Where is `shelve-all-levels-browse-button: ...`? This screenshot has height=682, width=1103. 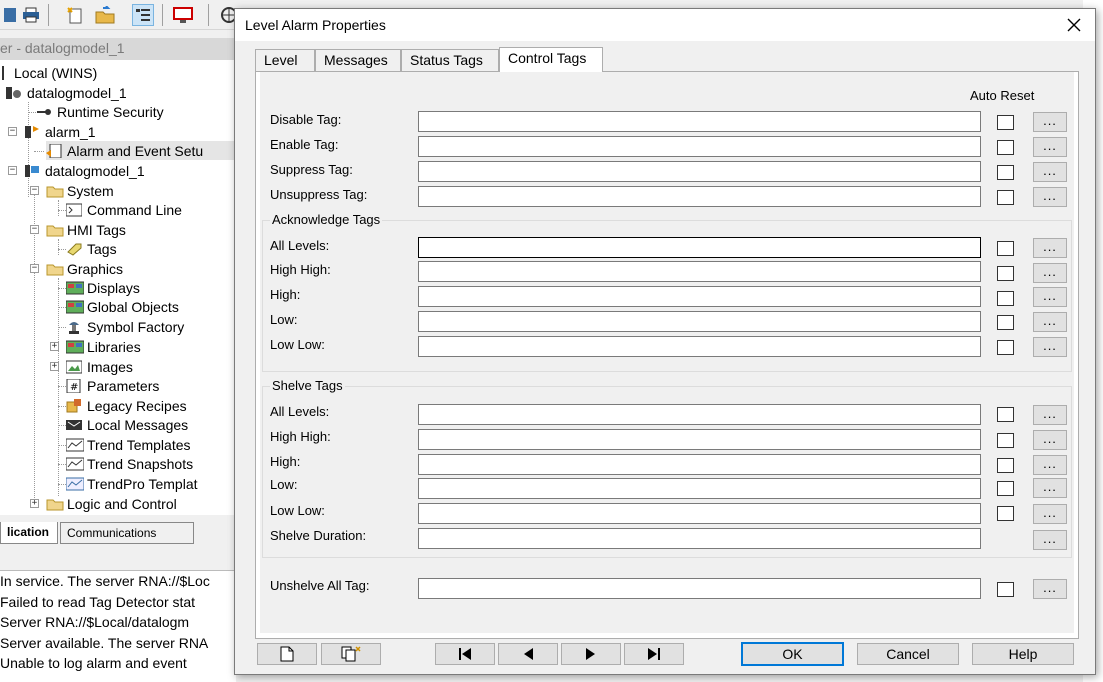
shelve-all-levels-browse-button: ... is located at coordinates (1050, 415).